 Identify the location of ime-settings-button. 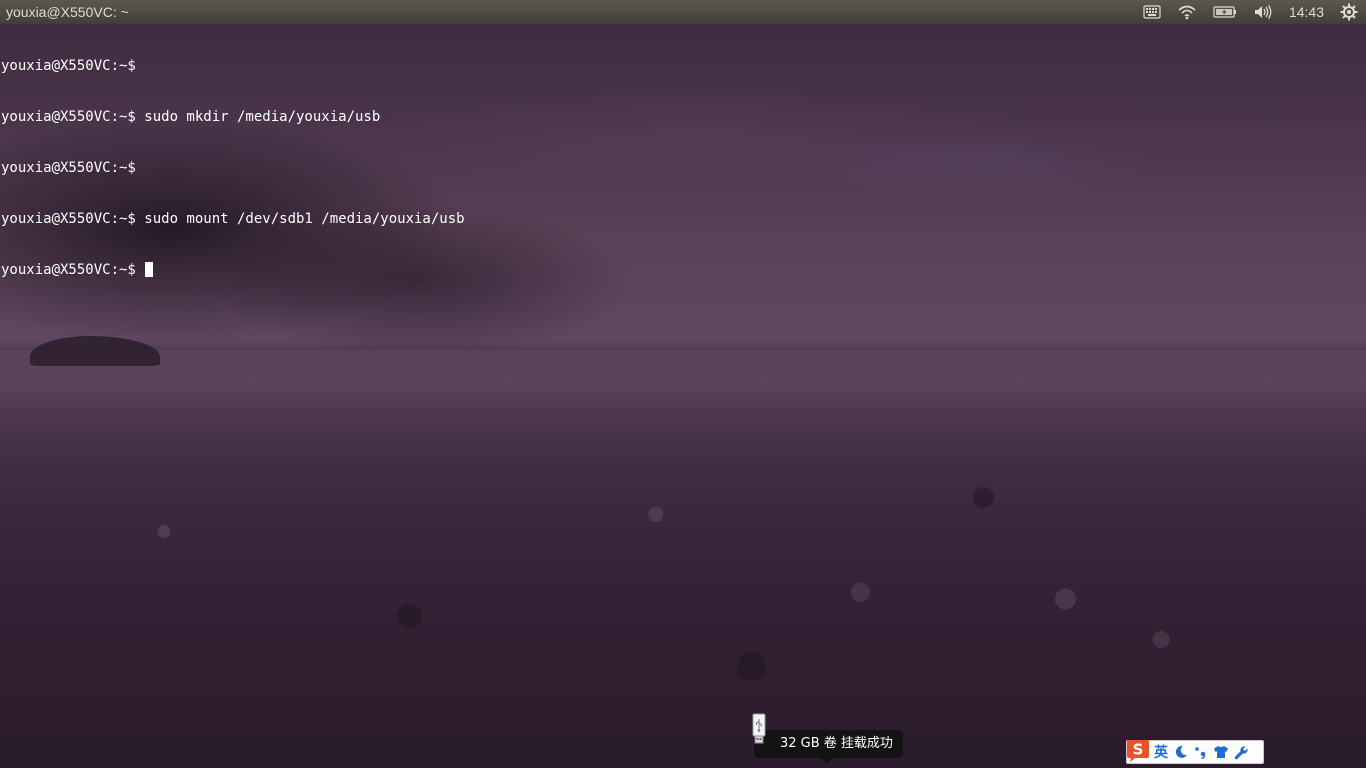
(1241, 752).